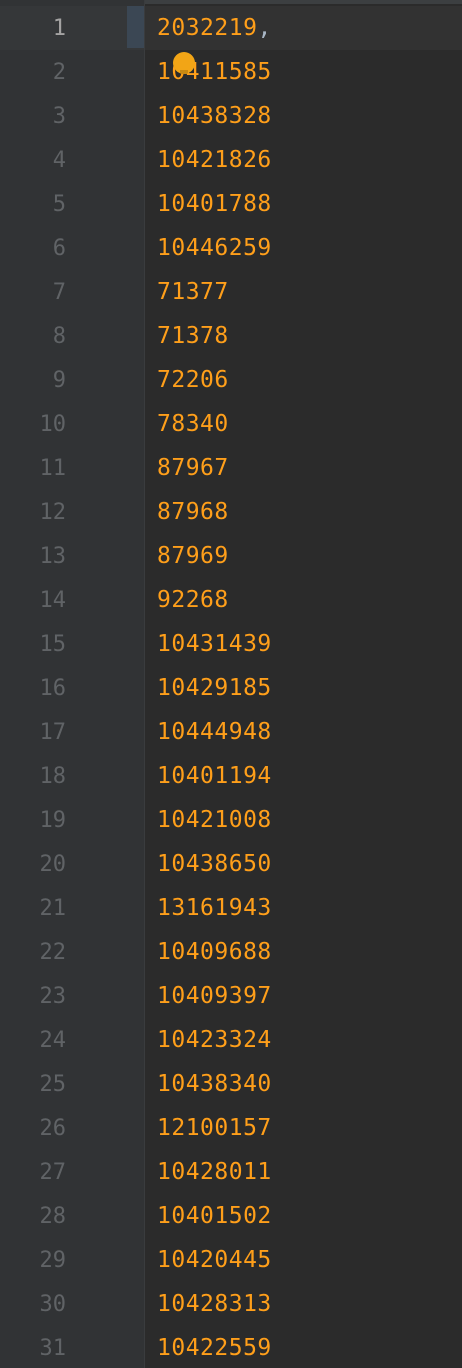  Describe the element at coordinates (59, 72) in the screenshot. I see `line-number: 2` at that location.